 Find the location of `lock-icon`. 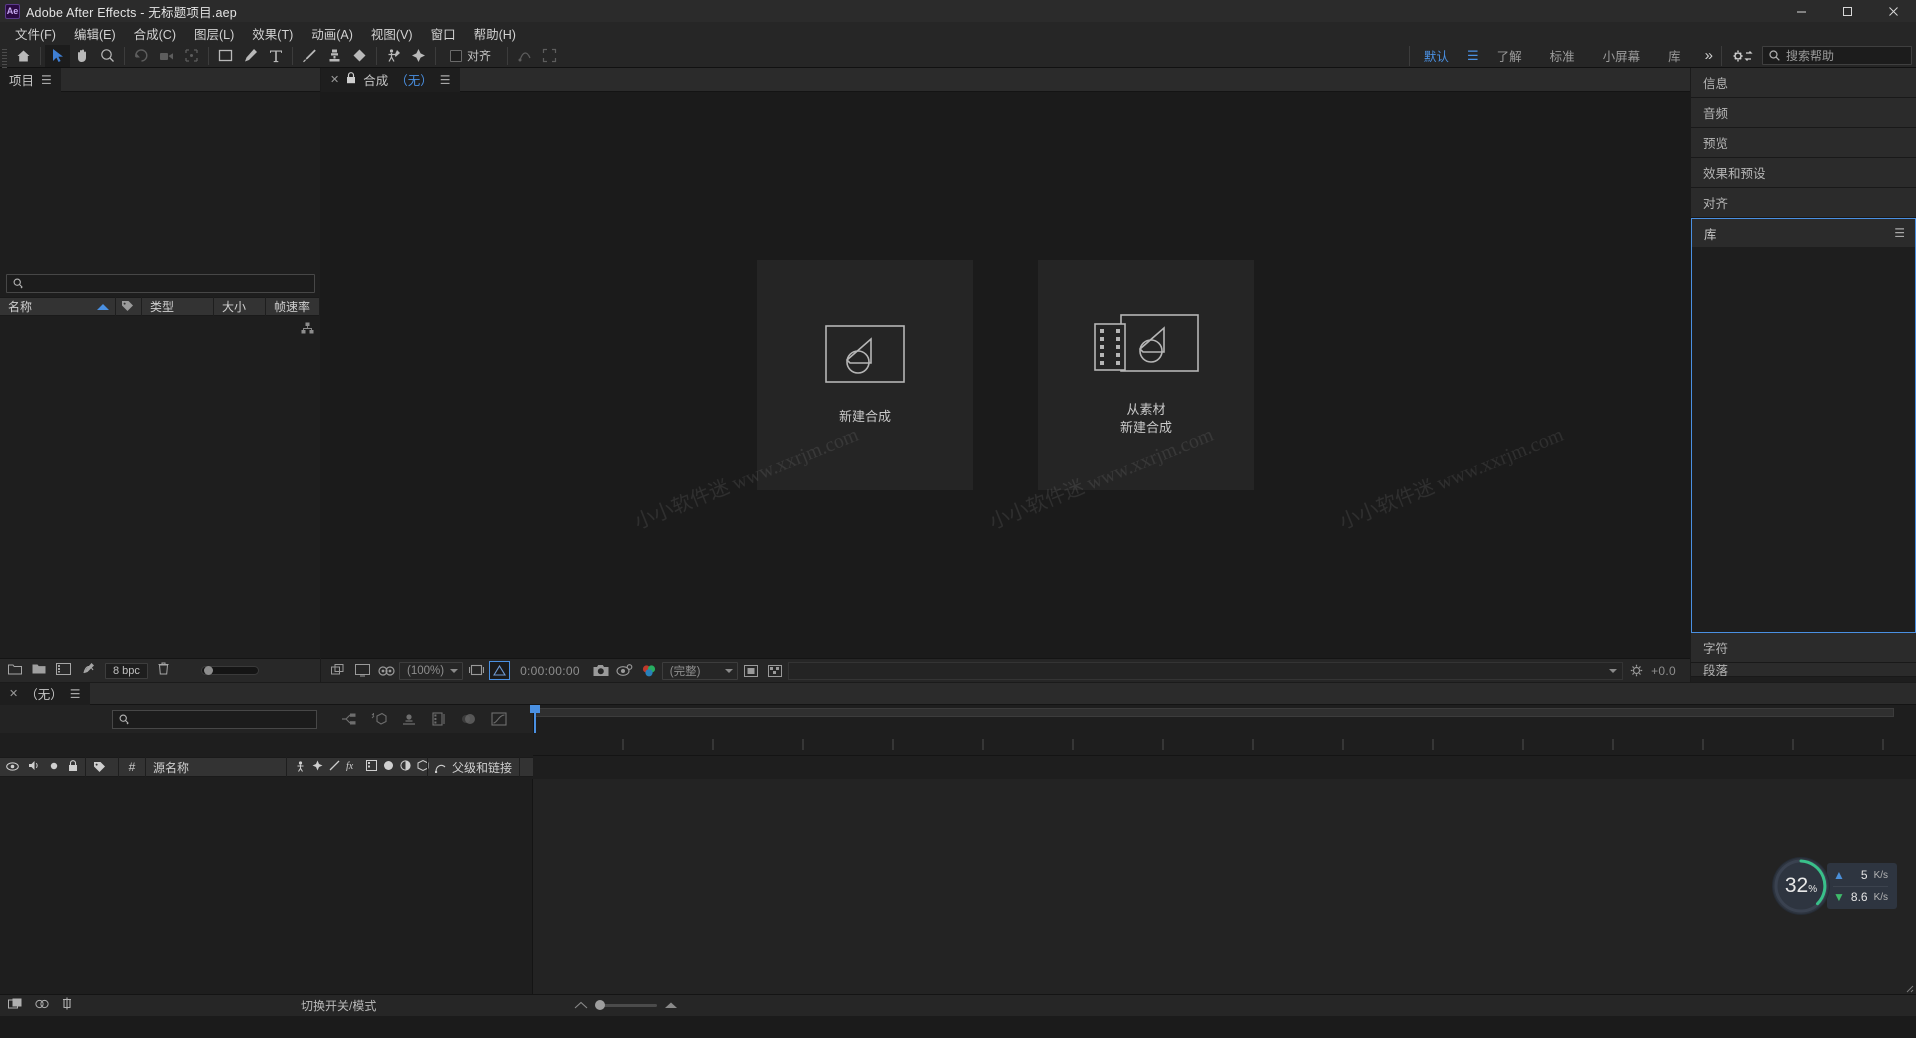

lock-icon is located at coordinates (351, 79).